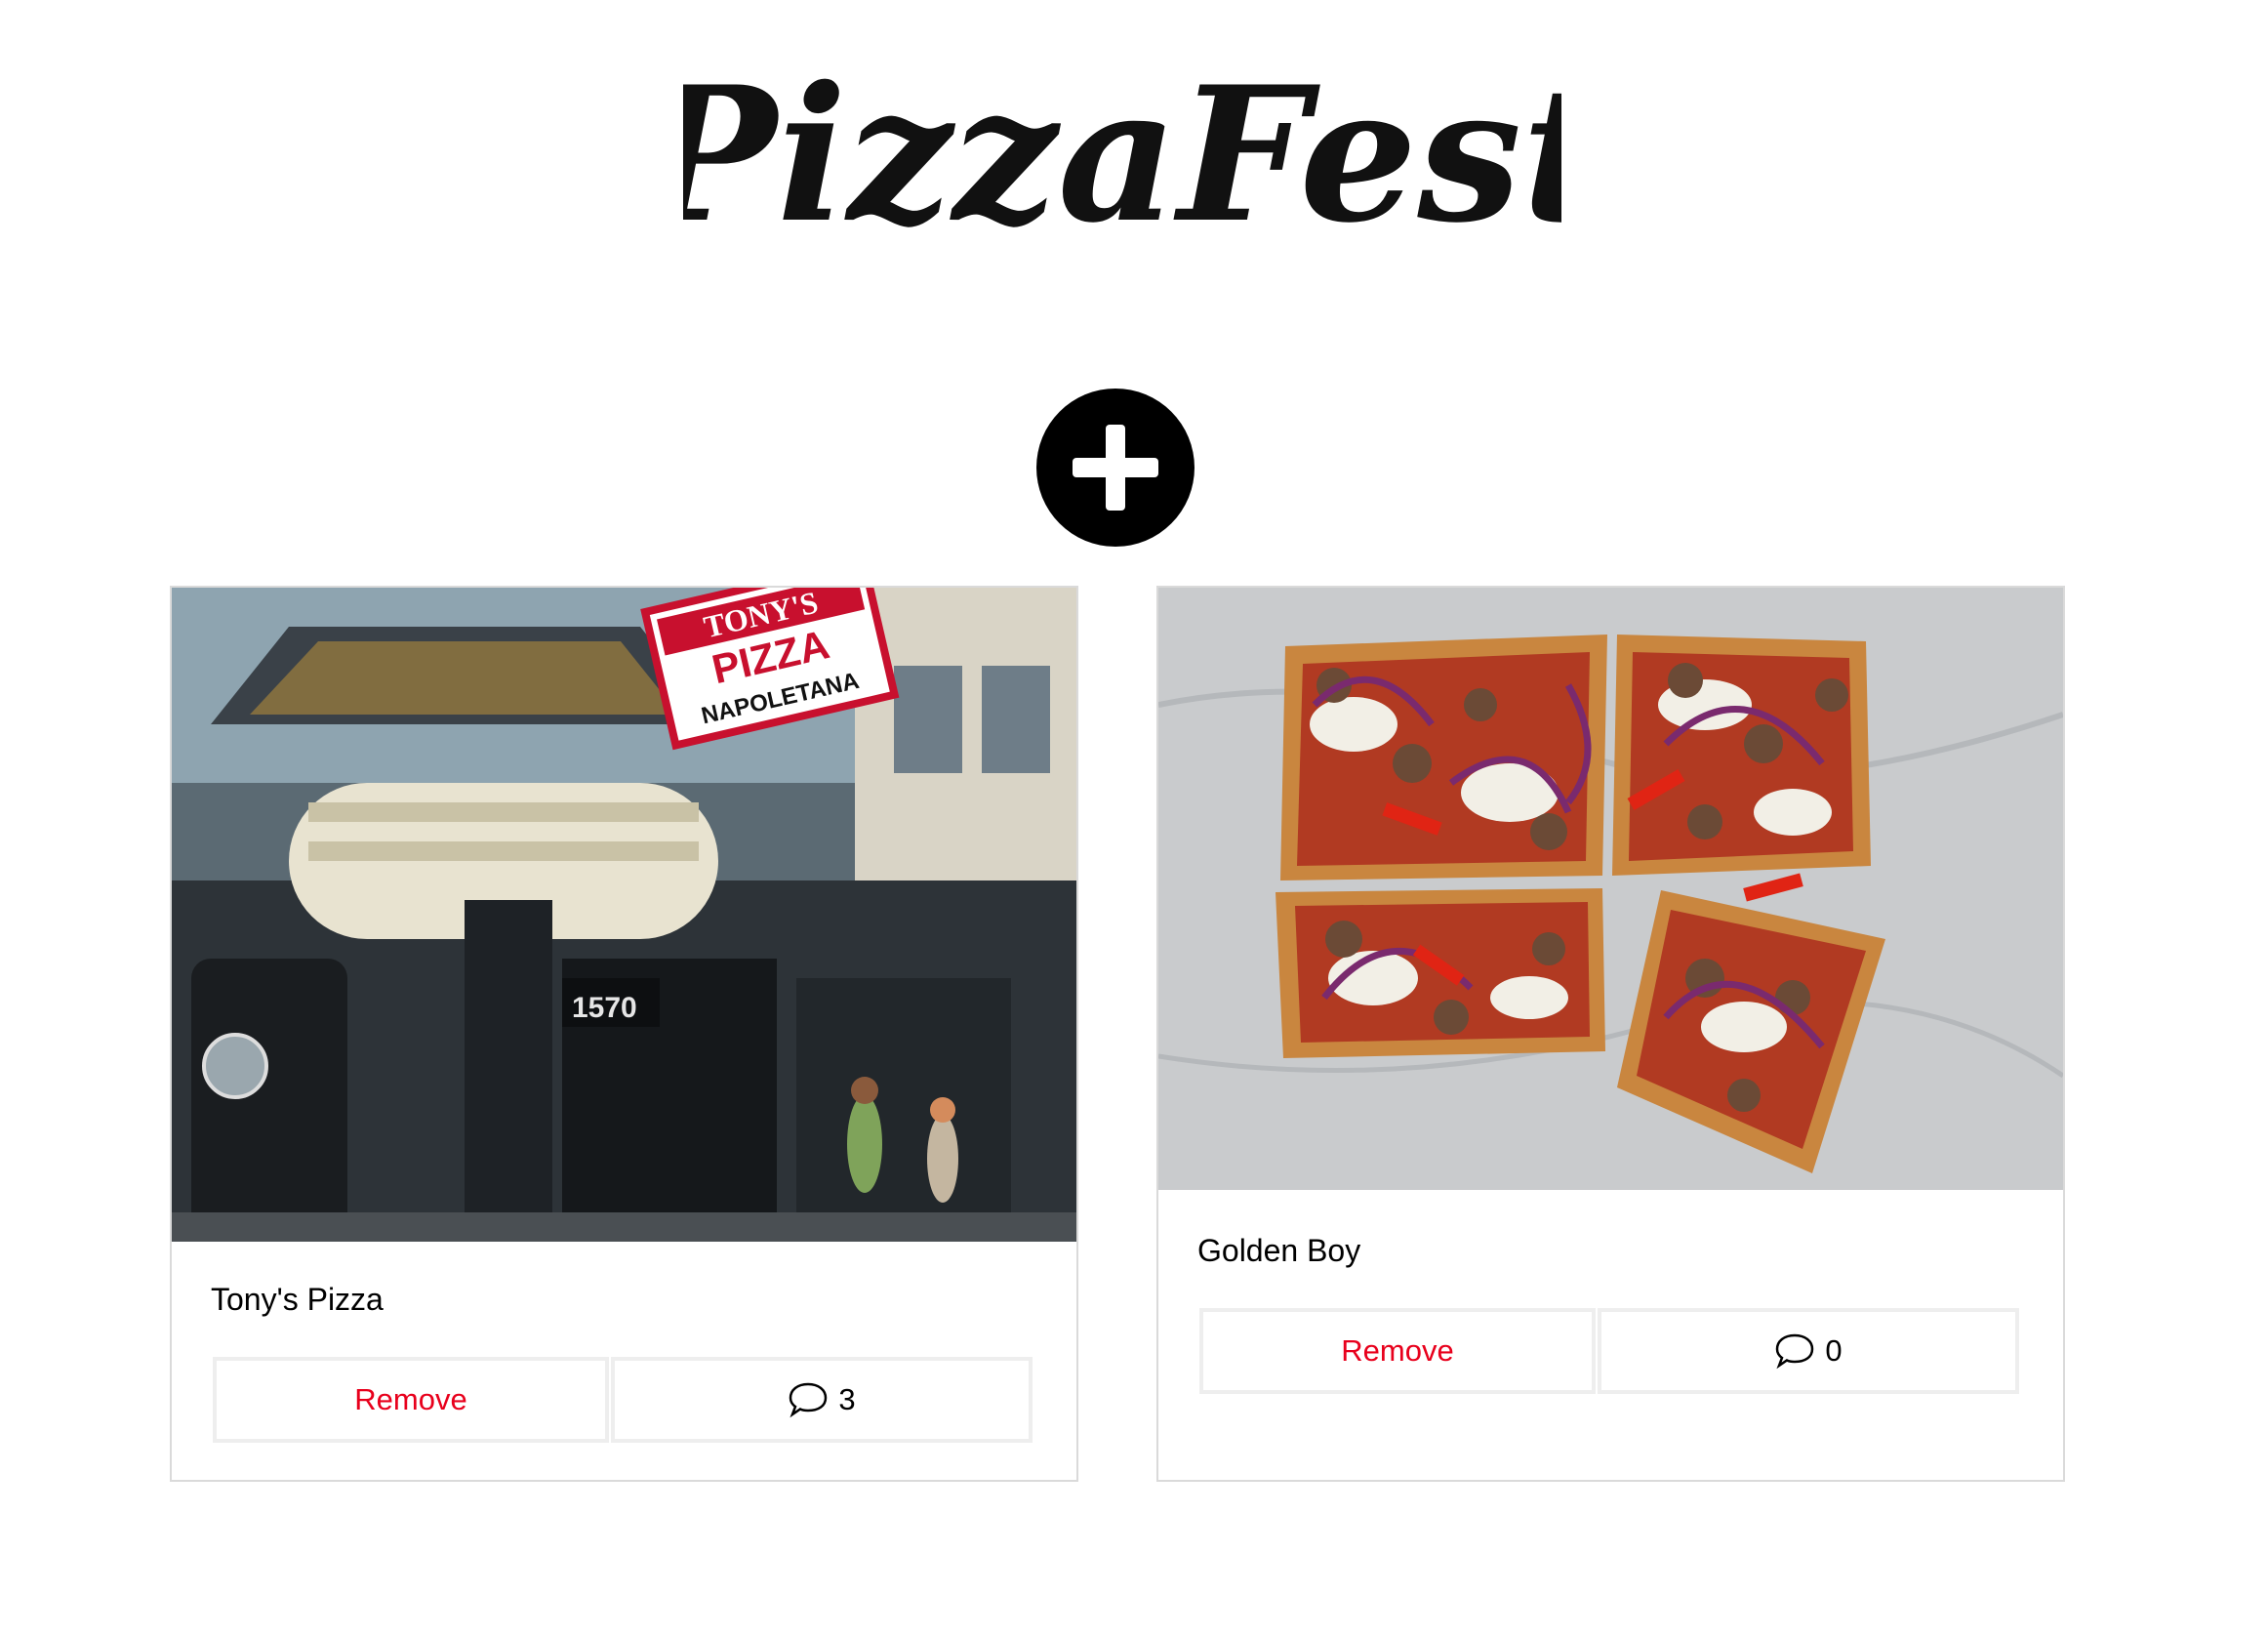 This screenshot has width=2268, height=1638. Describe the element at coordinates (1122, 155) in the screenshot. I see `logo-text: PizzaFest` at that location.